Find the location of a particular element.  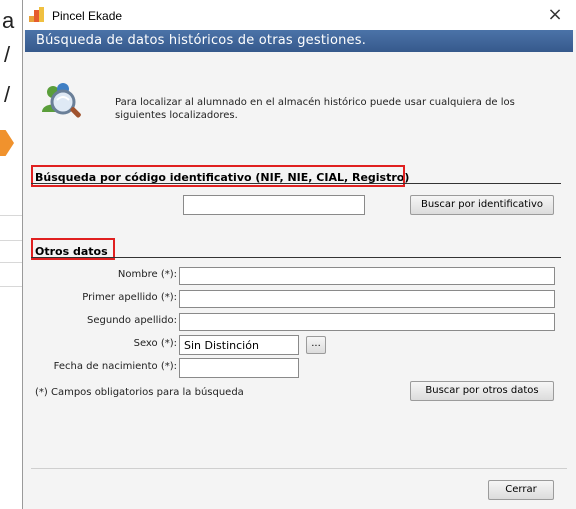

window-title: Pincel Ekade is located at coordinates (87, 16).